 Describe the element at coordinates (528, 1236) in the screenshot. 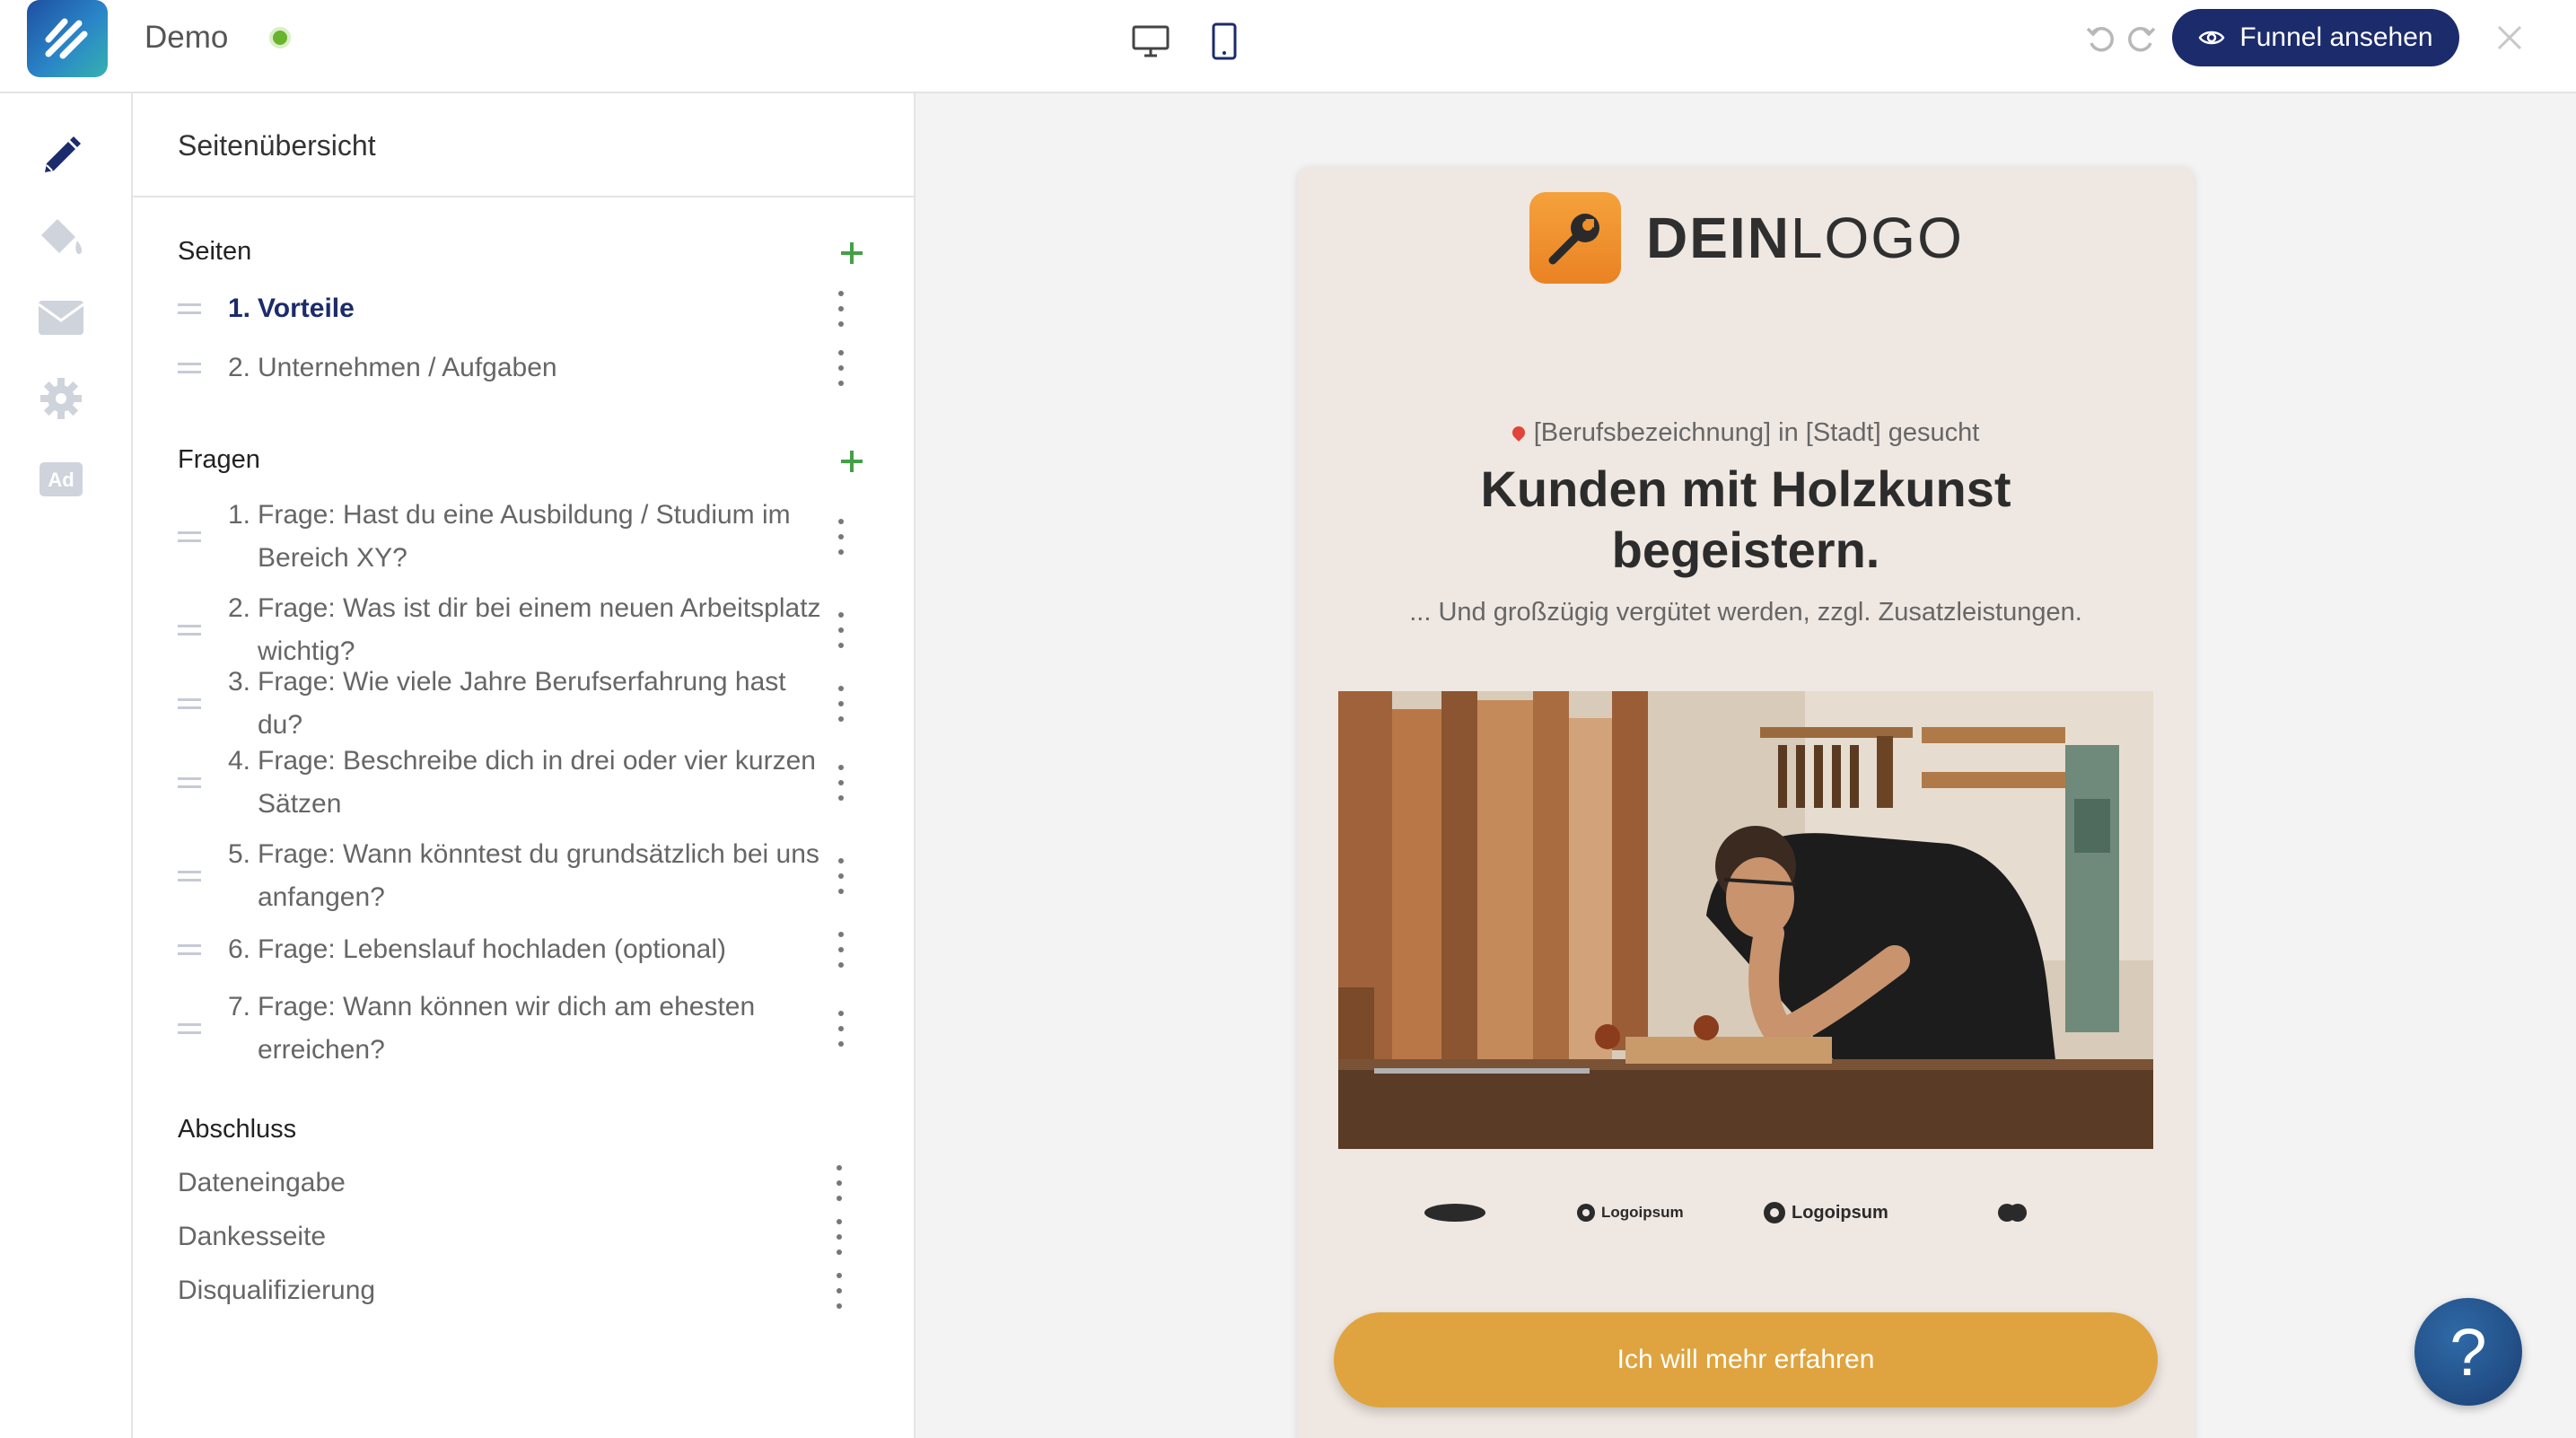

I see `end-item-thank-you: Dankesseite` at that location.